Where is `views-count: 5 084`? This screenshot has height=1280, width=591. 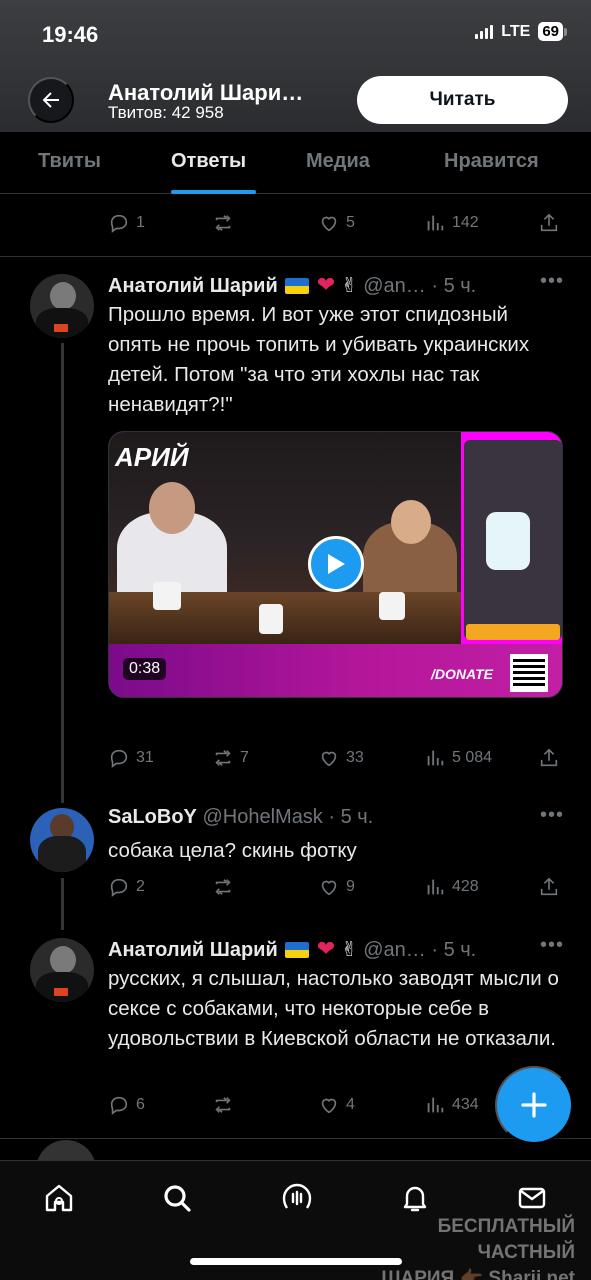
views-count: 5 084 is located at coordinates (472, 757).